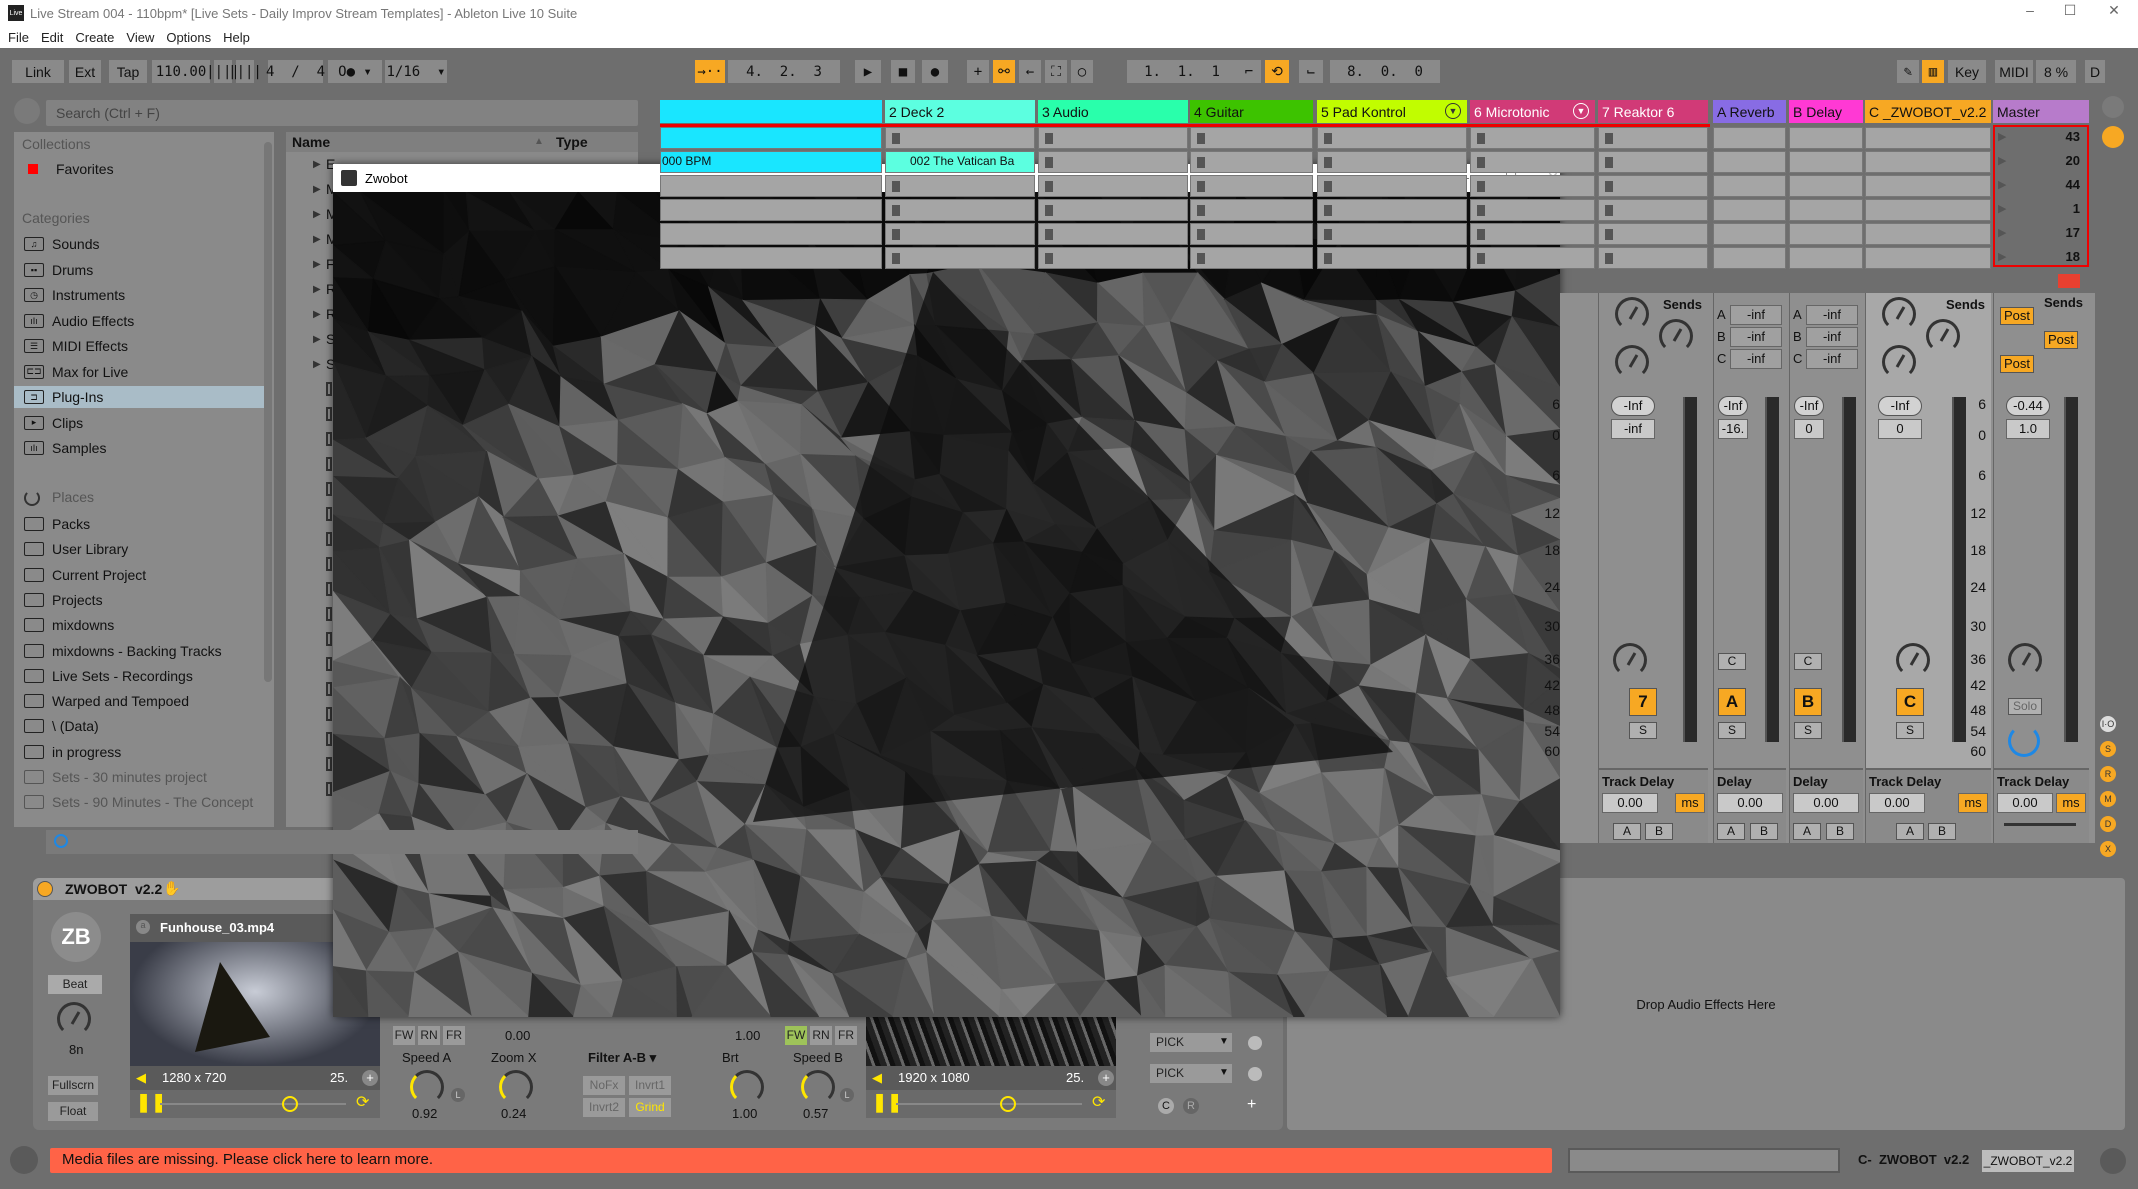 This screenshot has height=1189, width=2138. What do you see at coordinates (128, 71) in the screenshot?
I see `tap-tempo-button: Tap` at bounding box center [128, 71].